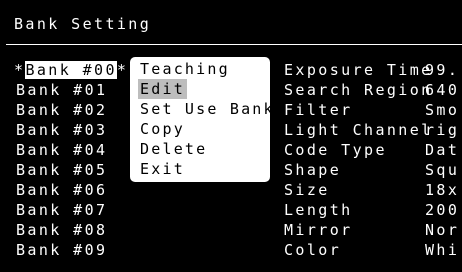 The width and height of the screenshot is (462, 272). I want to click on param-value: 18x, so click(442, 190).